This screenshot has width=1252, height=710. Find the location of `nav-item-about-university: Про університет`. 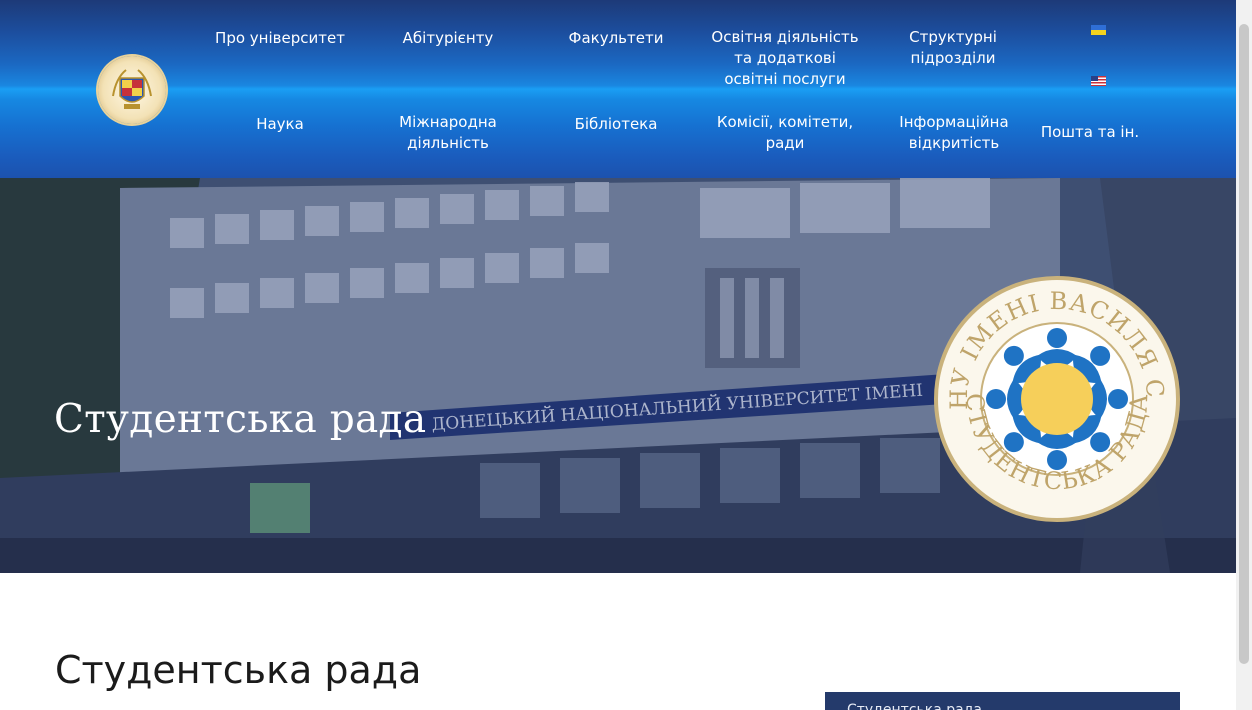

nav-item-about-university: Про університет is located at coordinates (280, 38).